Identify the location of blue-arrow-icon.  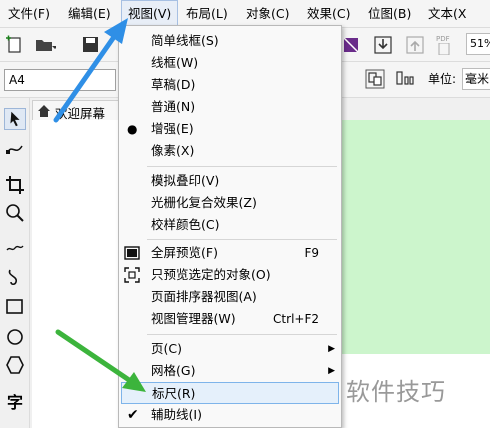
(90, 70).